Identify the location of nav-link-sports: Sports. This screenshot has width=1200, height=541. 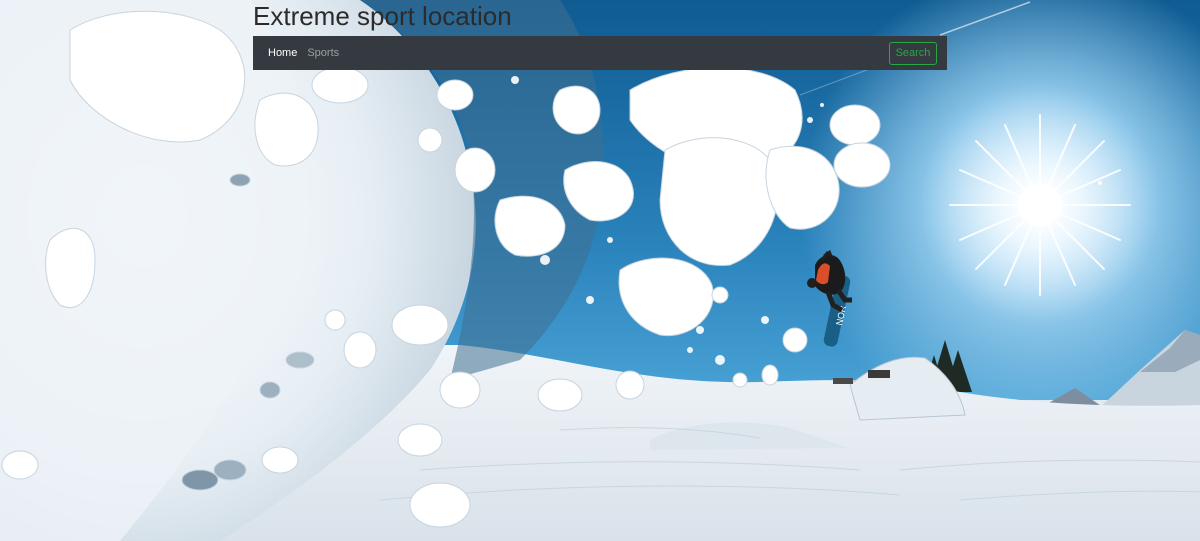
(323, 53).